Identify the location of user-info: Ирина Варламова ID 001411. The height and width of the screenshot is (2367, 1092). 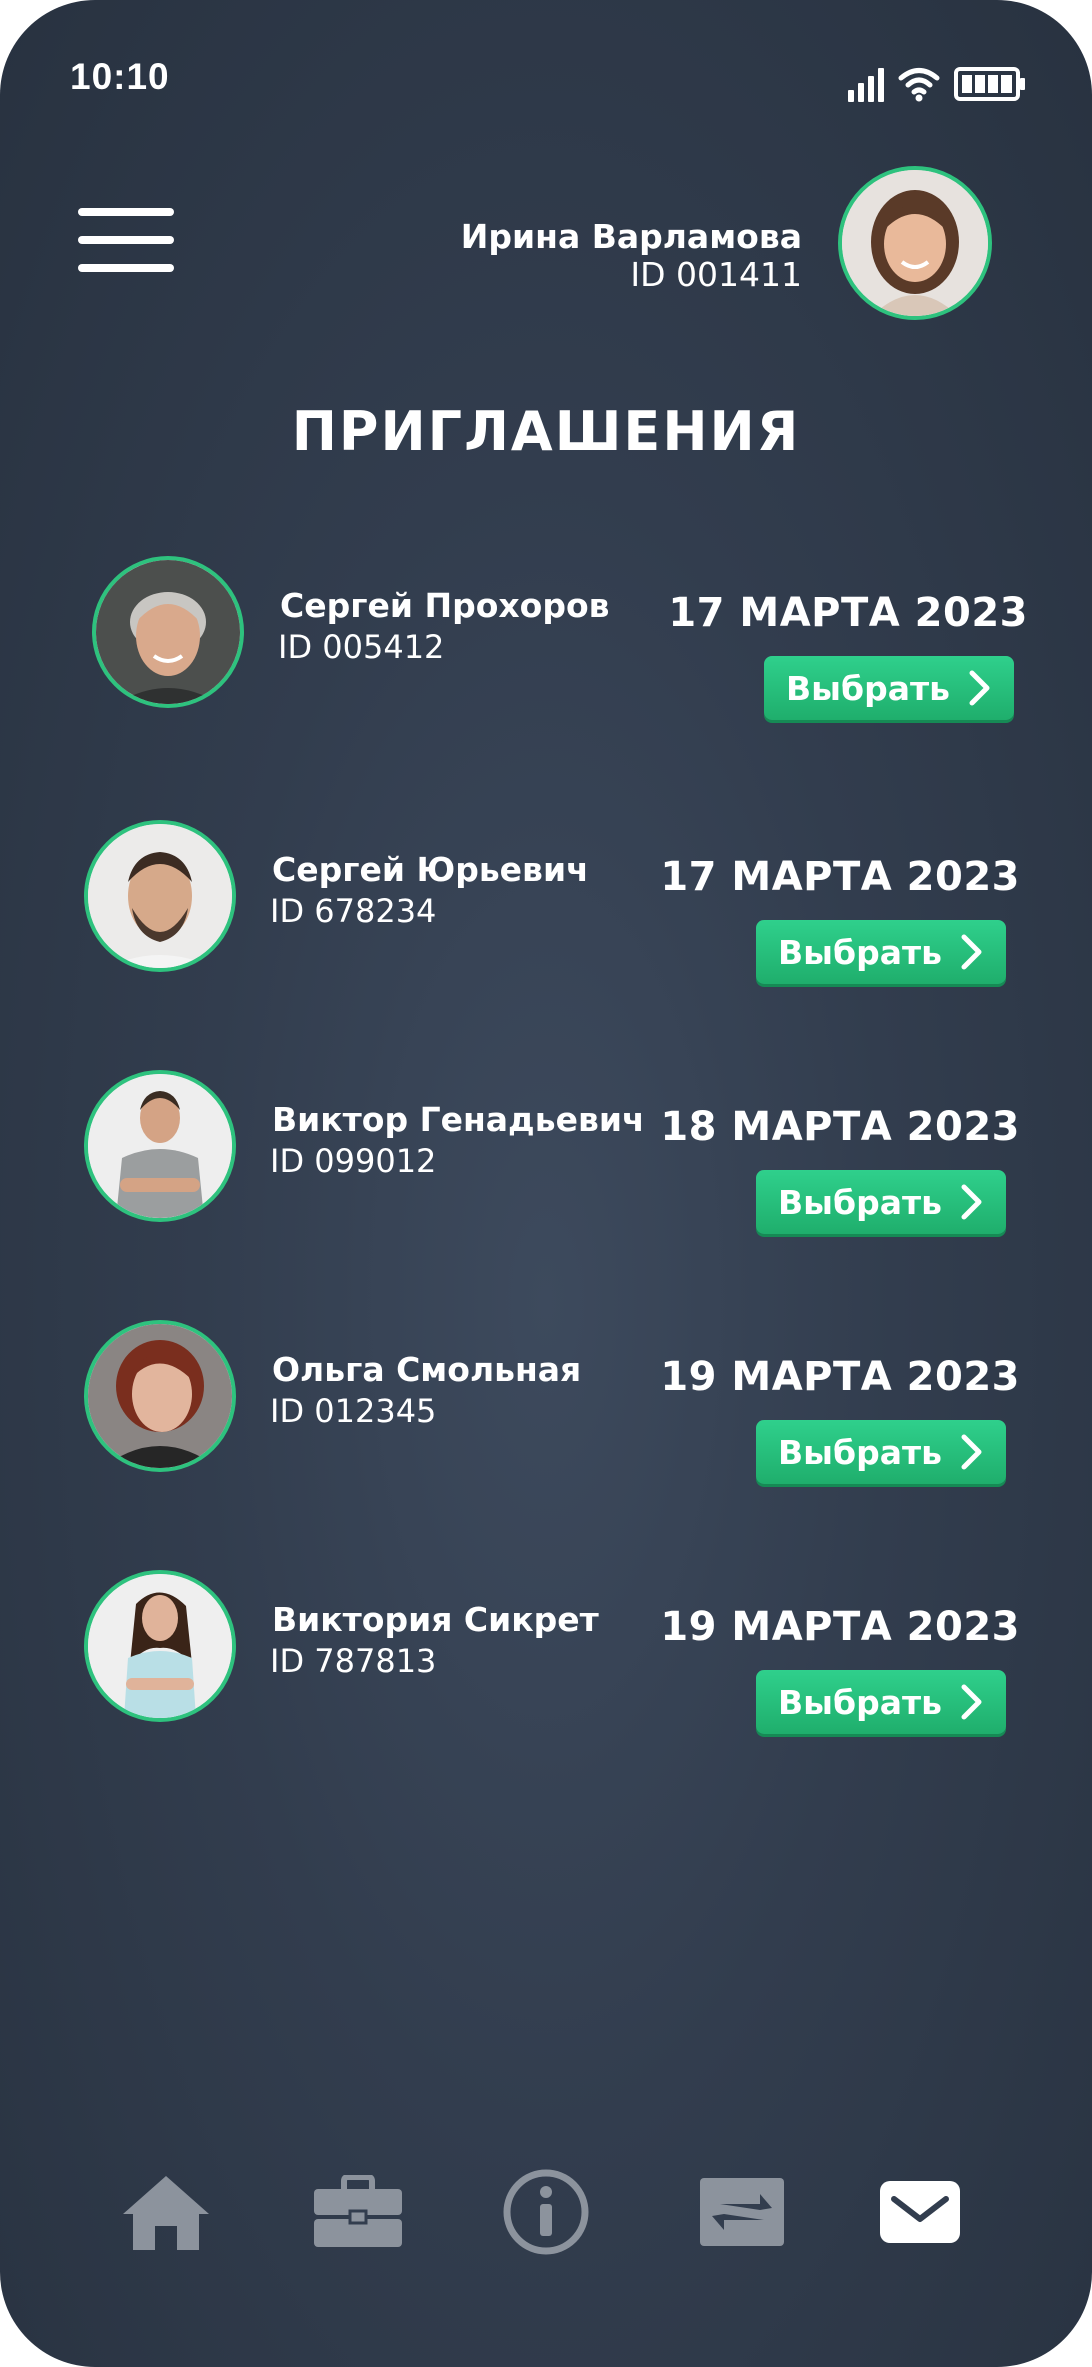
(631, 256).